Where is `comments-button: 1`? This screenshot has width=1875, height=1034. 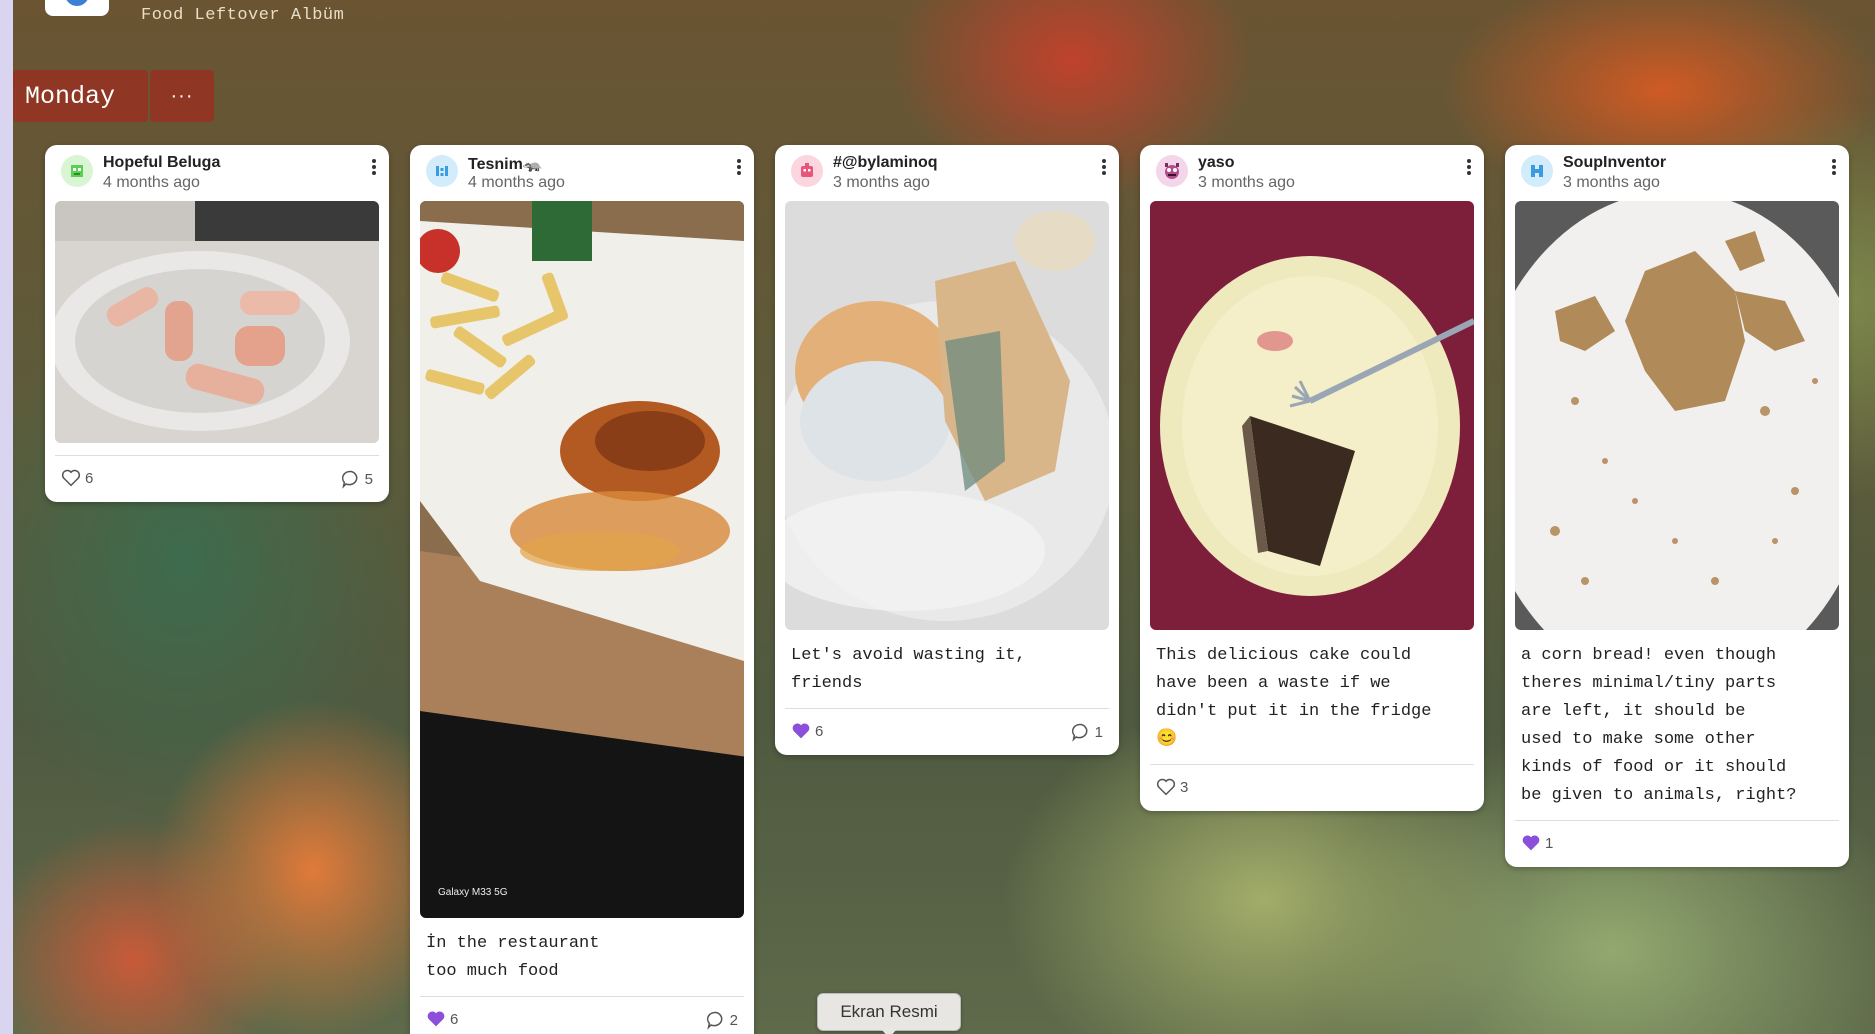 comments-button: 1 is located at coordinates (1087, 732).